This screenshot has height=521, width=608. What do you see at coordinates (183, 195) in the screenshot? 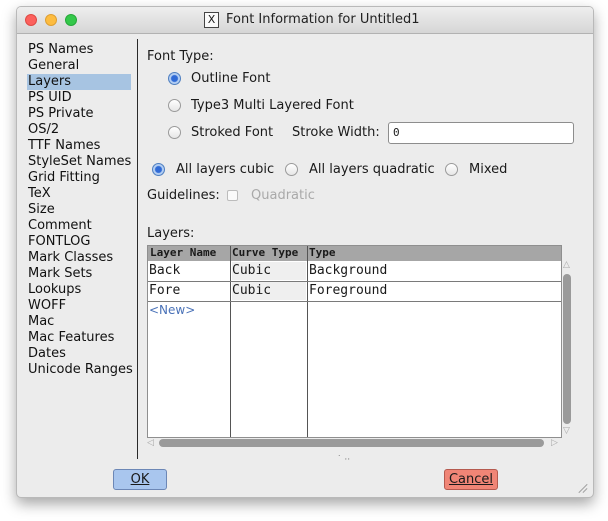
I see `guidelines-label: Guidelines:` at bounding box center [183, 195].